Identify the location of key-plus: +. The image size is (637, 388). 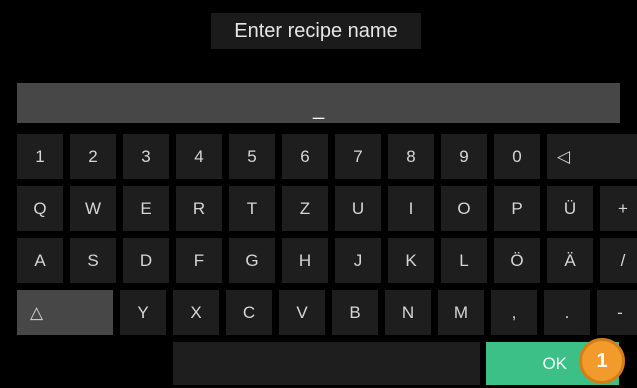
(618, 208).